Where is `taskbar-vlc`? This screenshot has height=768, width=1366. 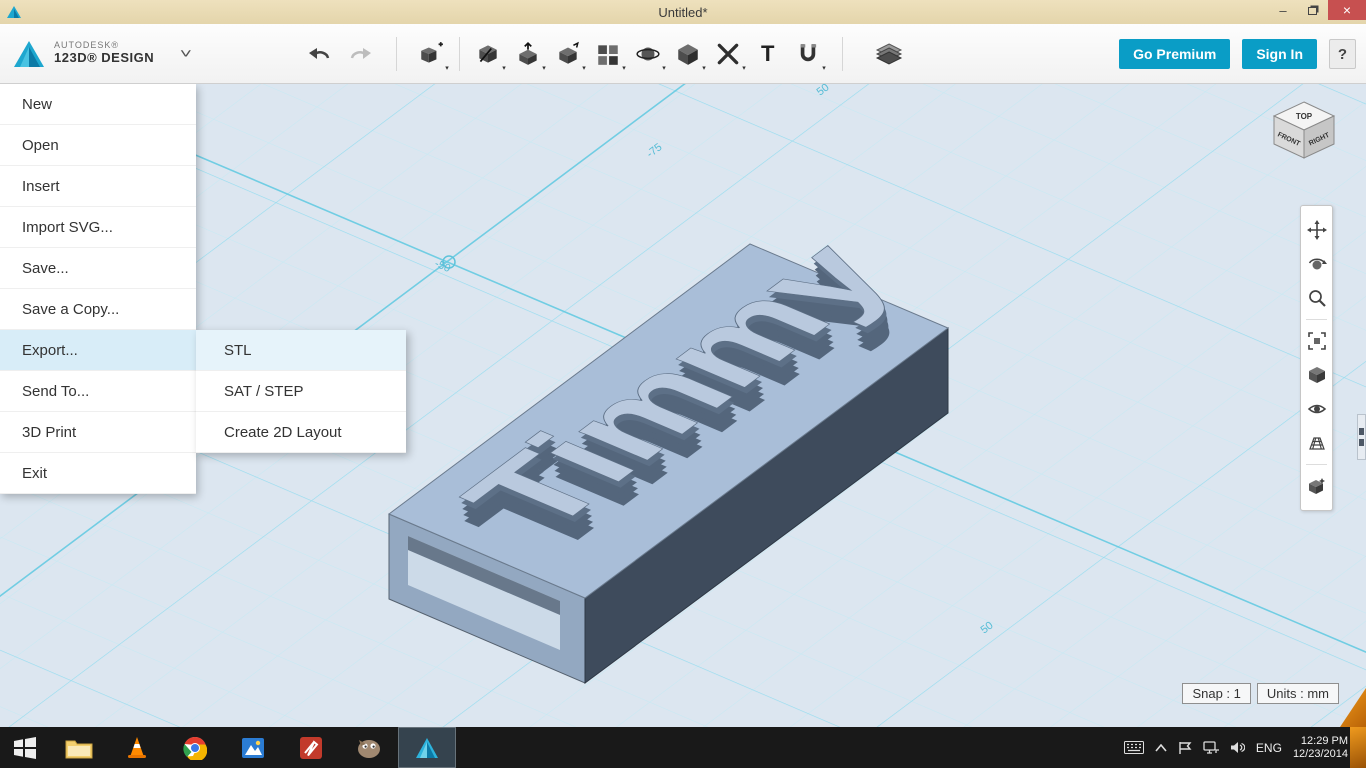
taskbar-vlc is located at coordinates (137, 747).